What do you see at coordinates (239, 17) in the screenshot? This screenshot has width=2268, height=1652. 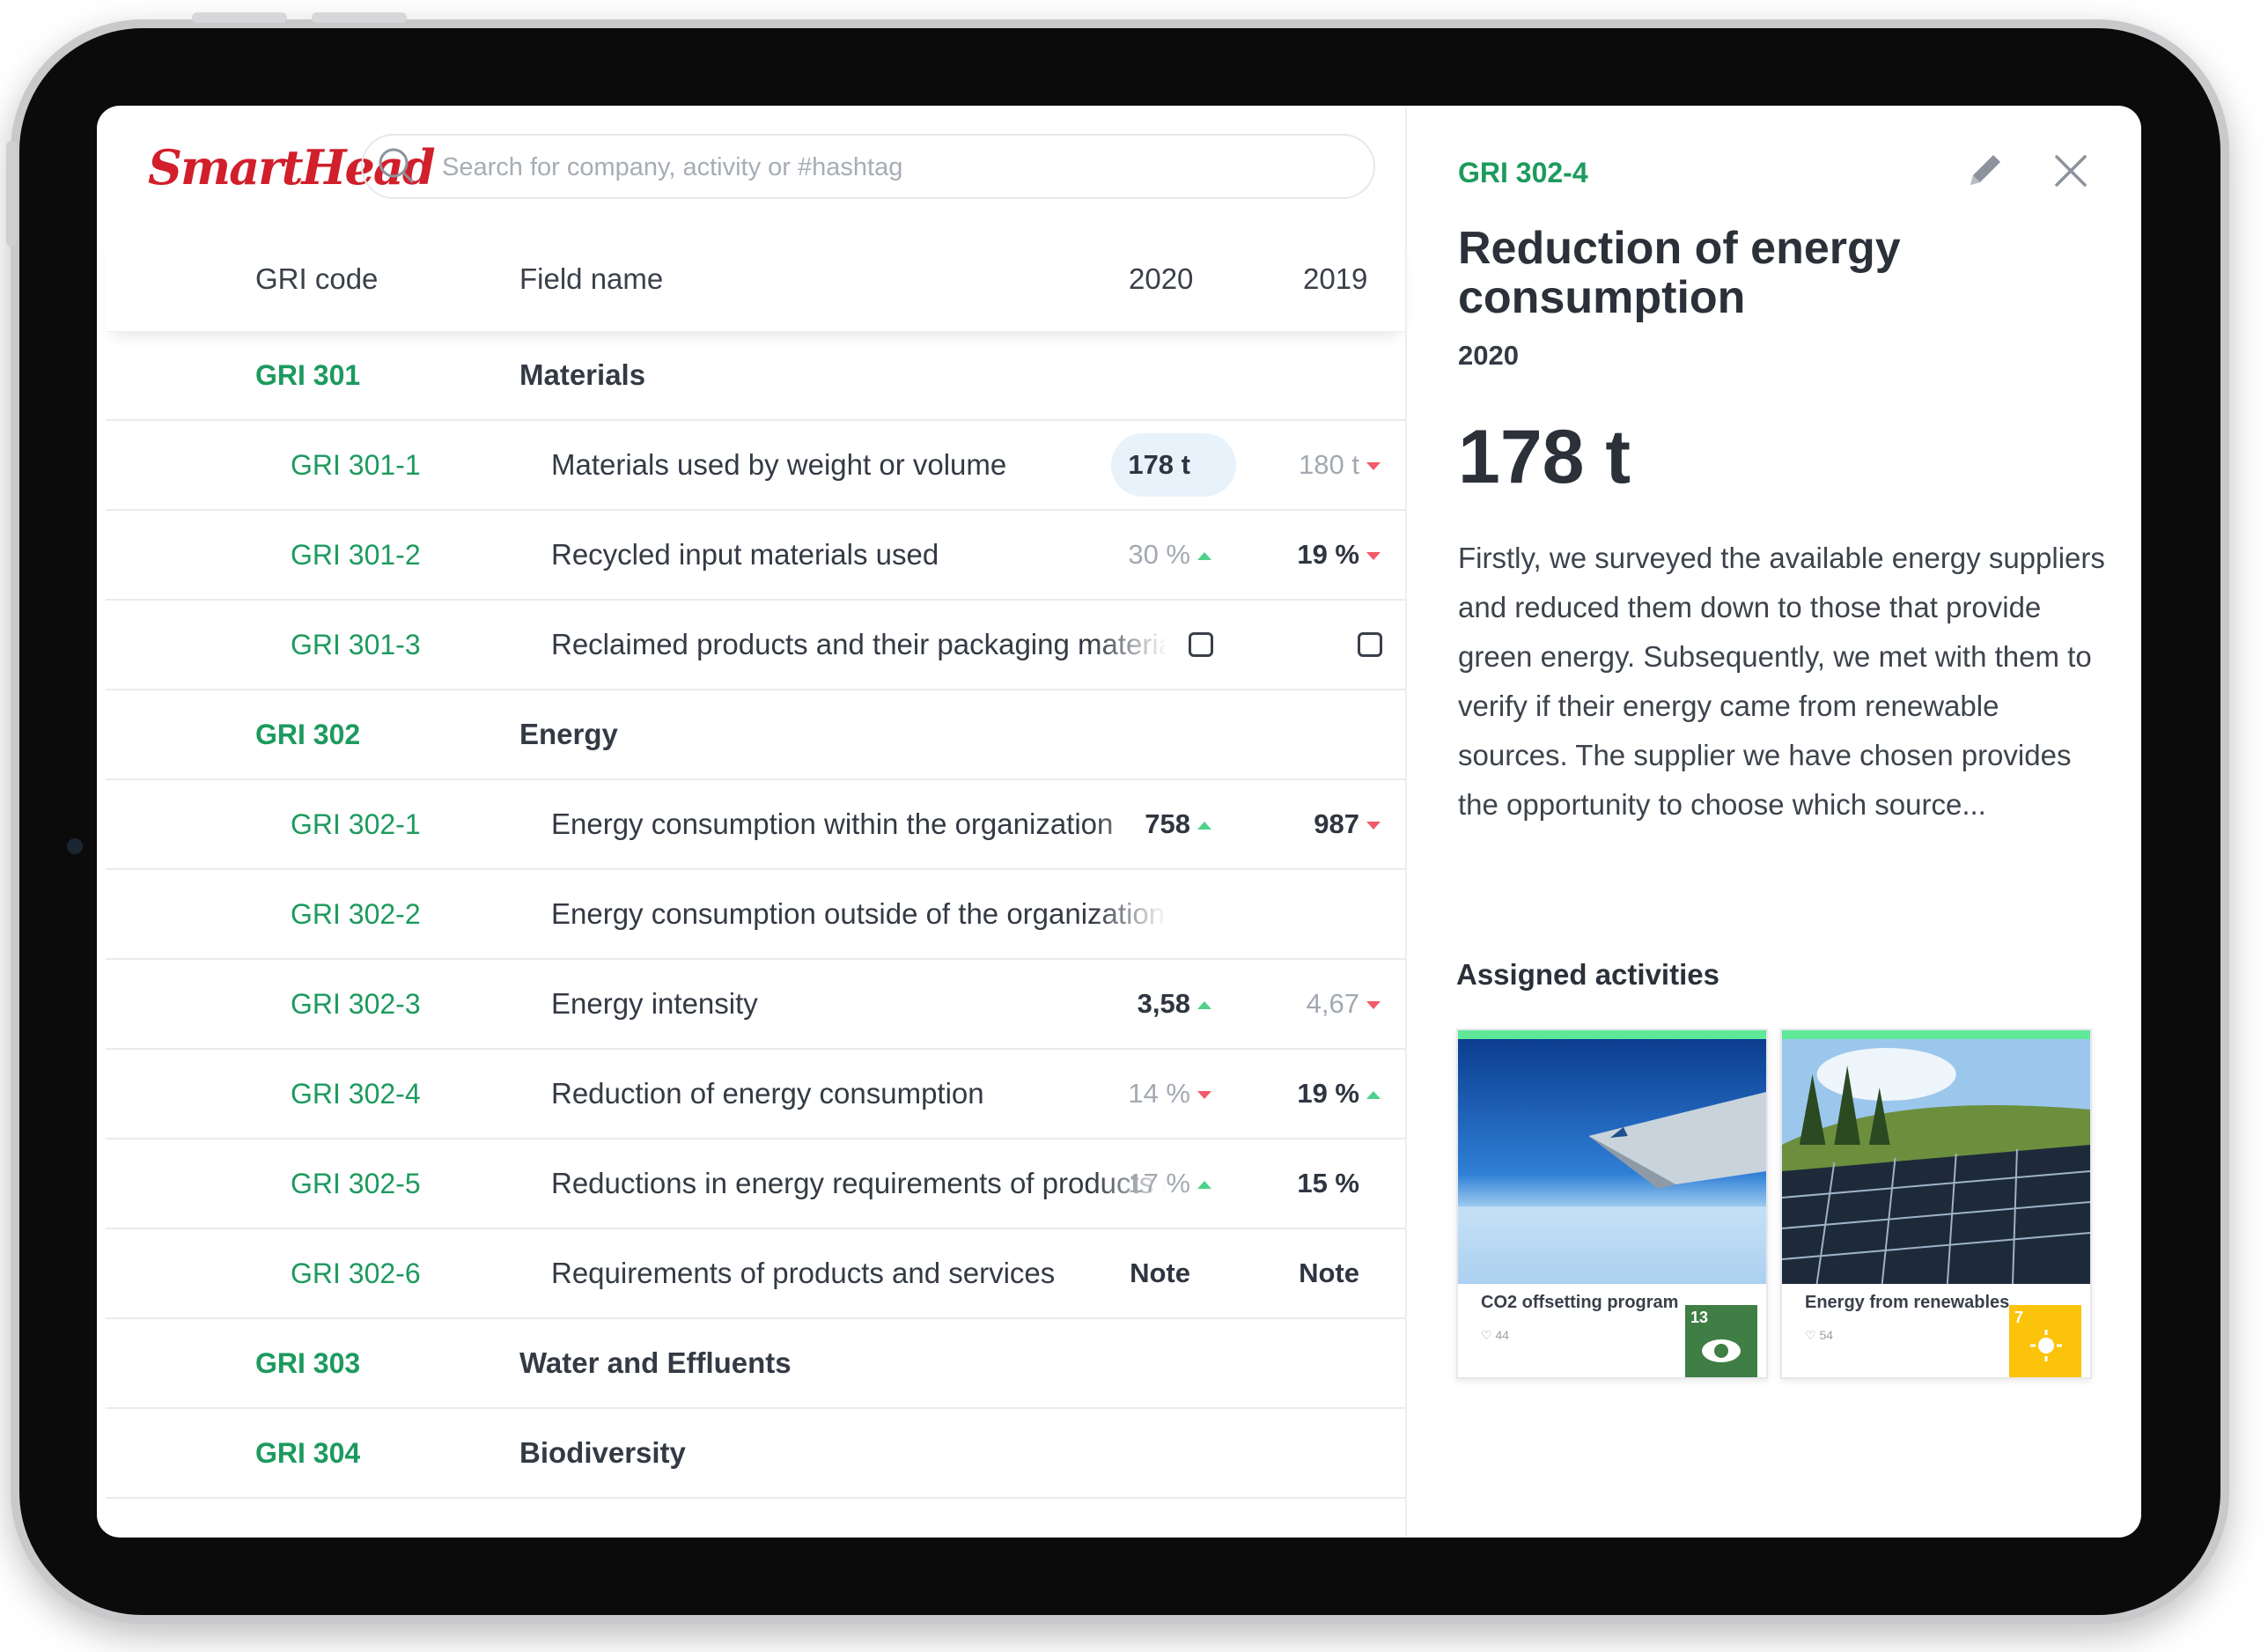 I see `volume-up-button` at bounding box center [239, 17].